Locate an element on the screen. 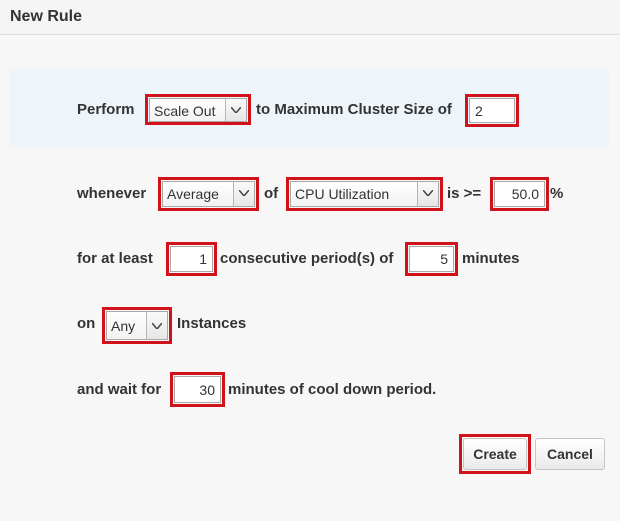 This screenshot has height=521, width=620. create-button: Create is located at coordinates (495, 454).